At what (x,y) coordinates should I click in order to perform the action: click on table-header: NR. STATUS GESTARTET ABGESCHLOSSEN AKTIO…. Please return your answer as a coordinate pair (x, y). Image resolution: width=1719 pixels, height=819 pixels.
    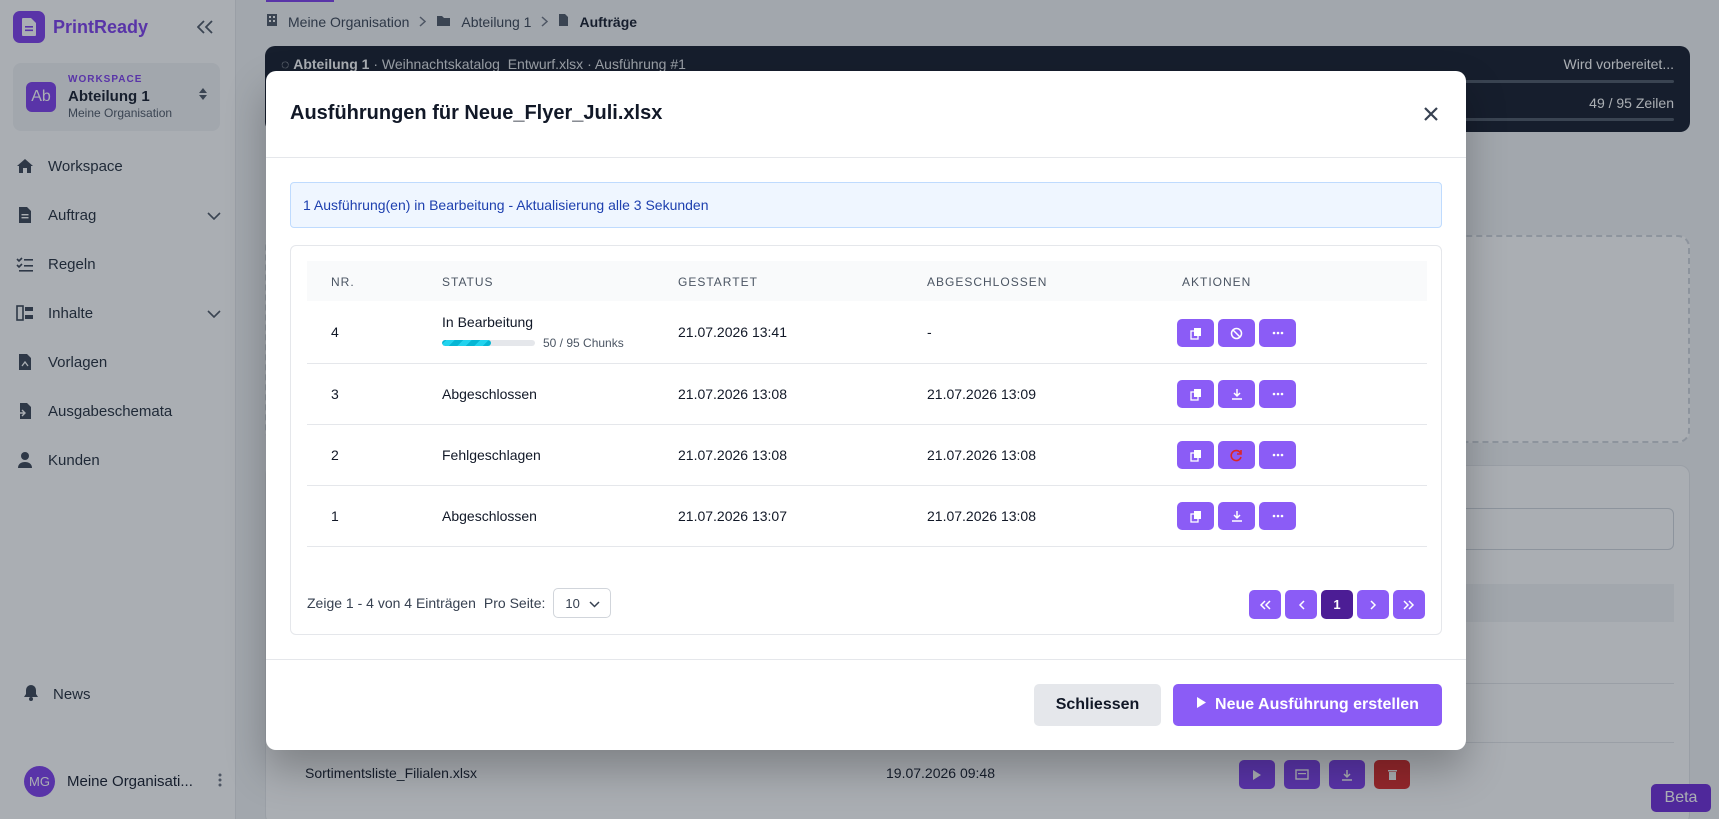
    Looking at the image, I should click on (867, 281).